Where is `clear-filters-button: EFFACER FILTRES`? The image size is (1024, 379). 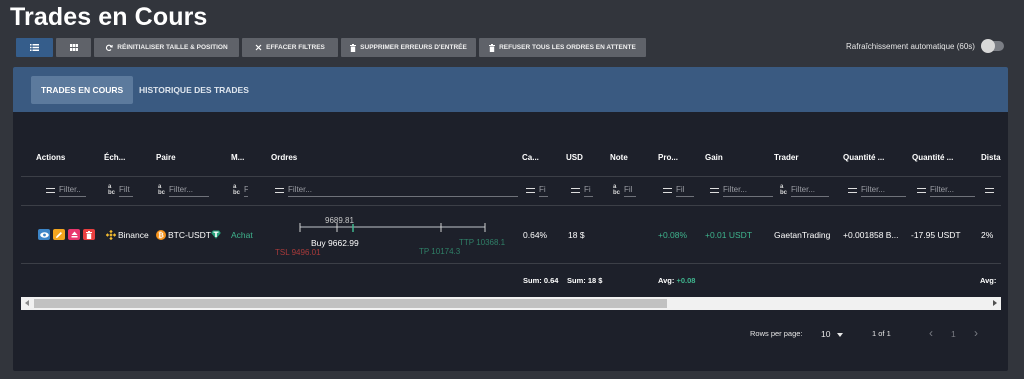
clear-filters-button: EFFACER FILTRES is located at coordinates (290, 47).